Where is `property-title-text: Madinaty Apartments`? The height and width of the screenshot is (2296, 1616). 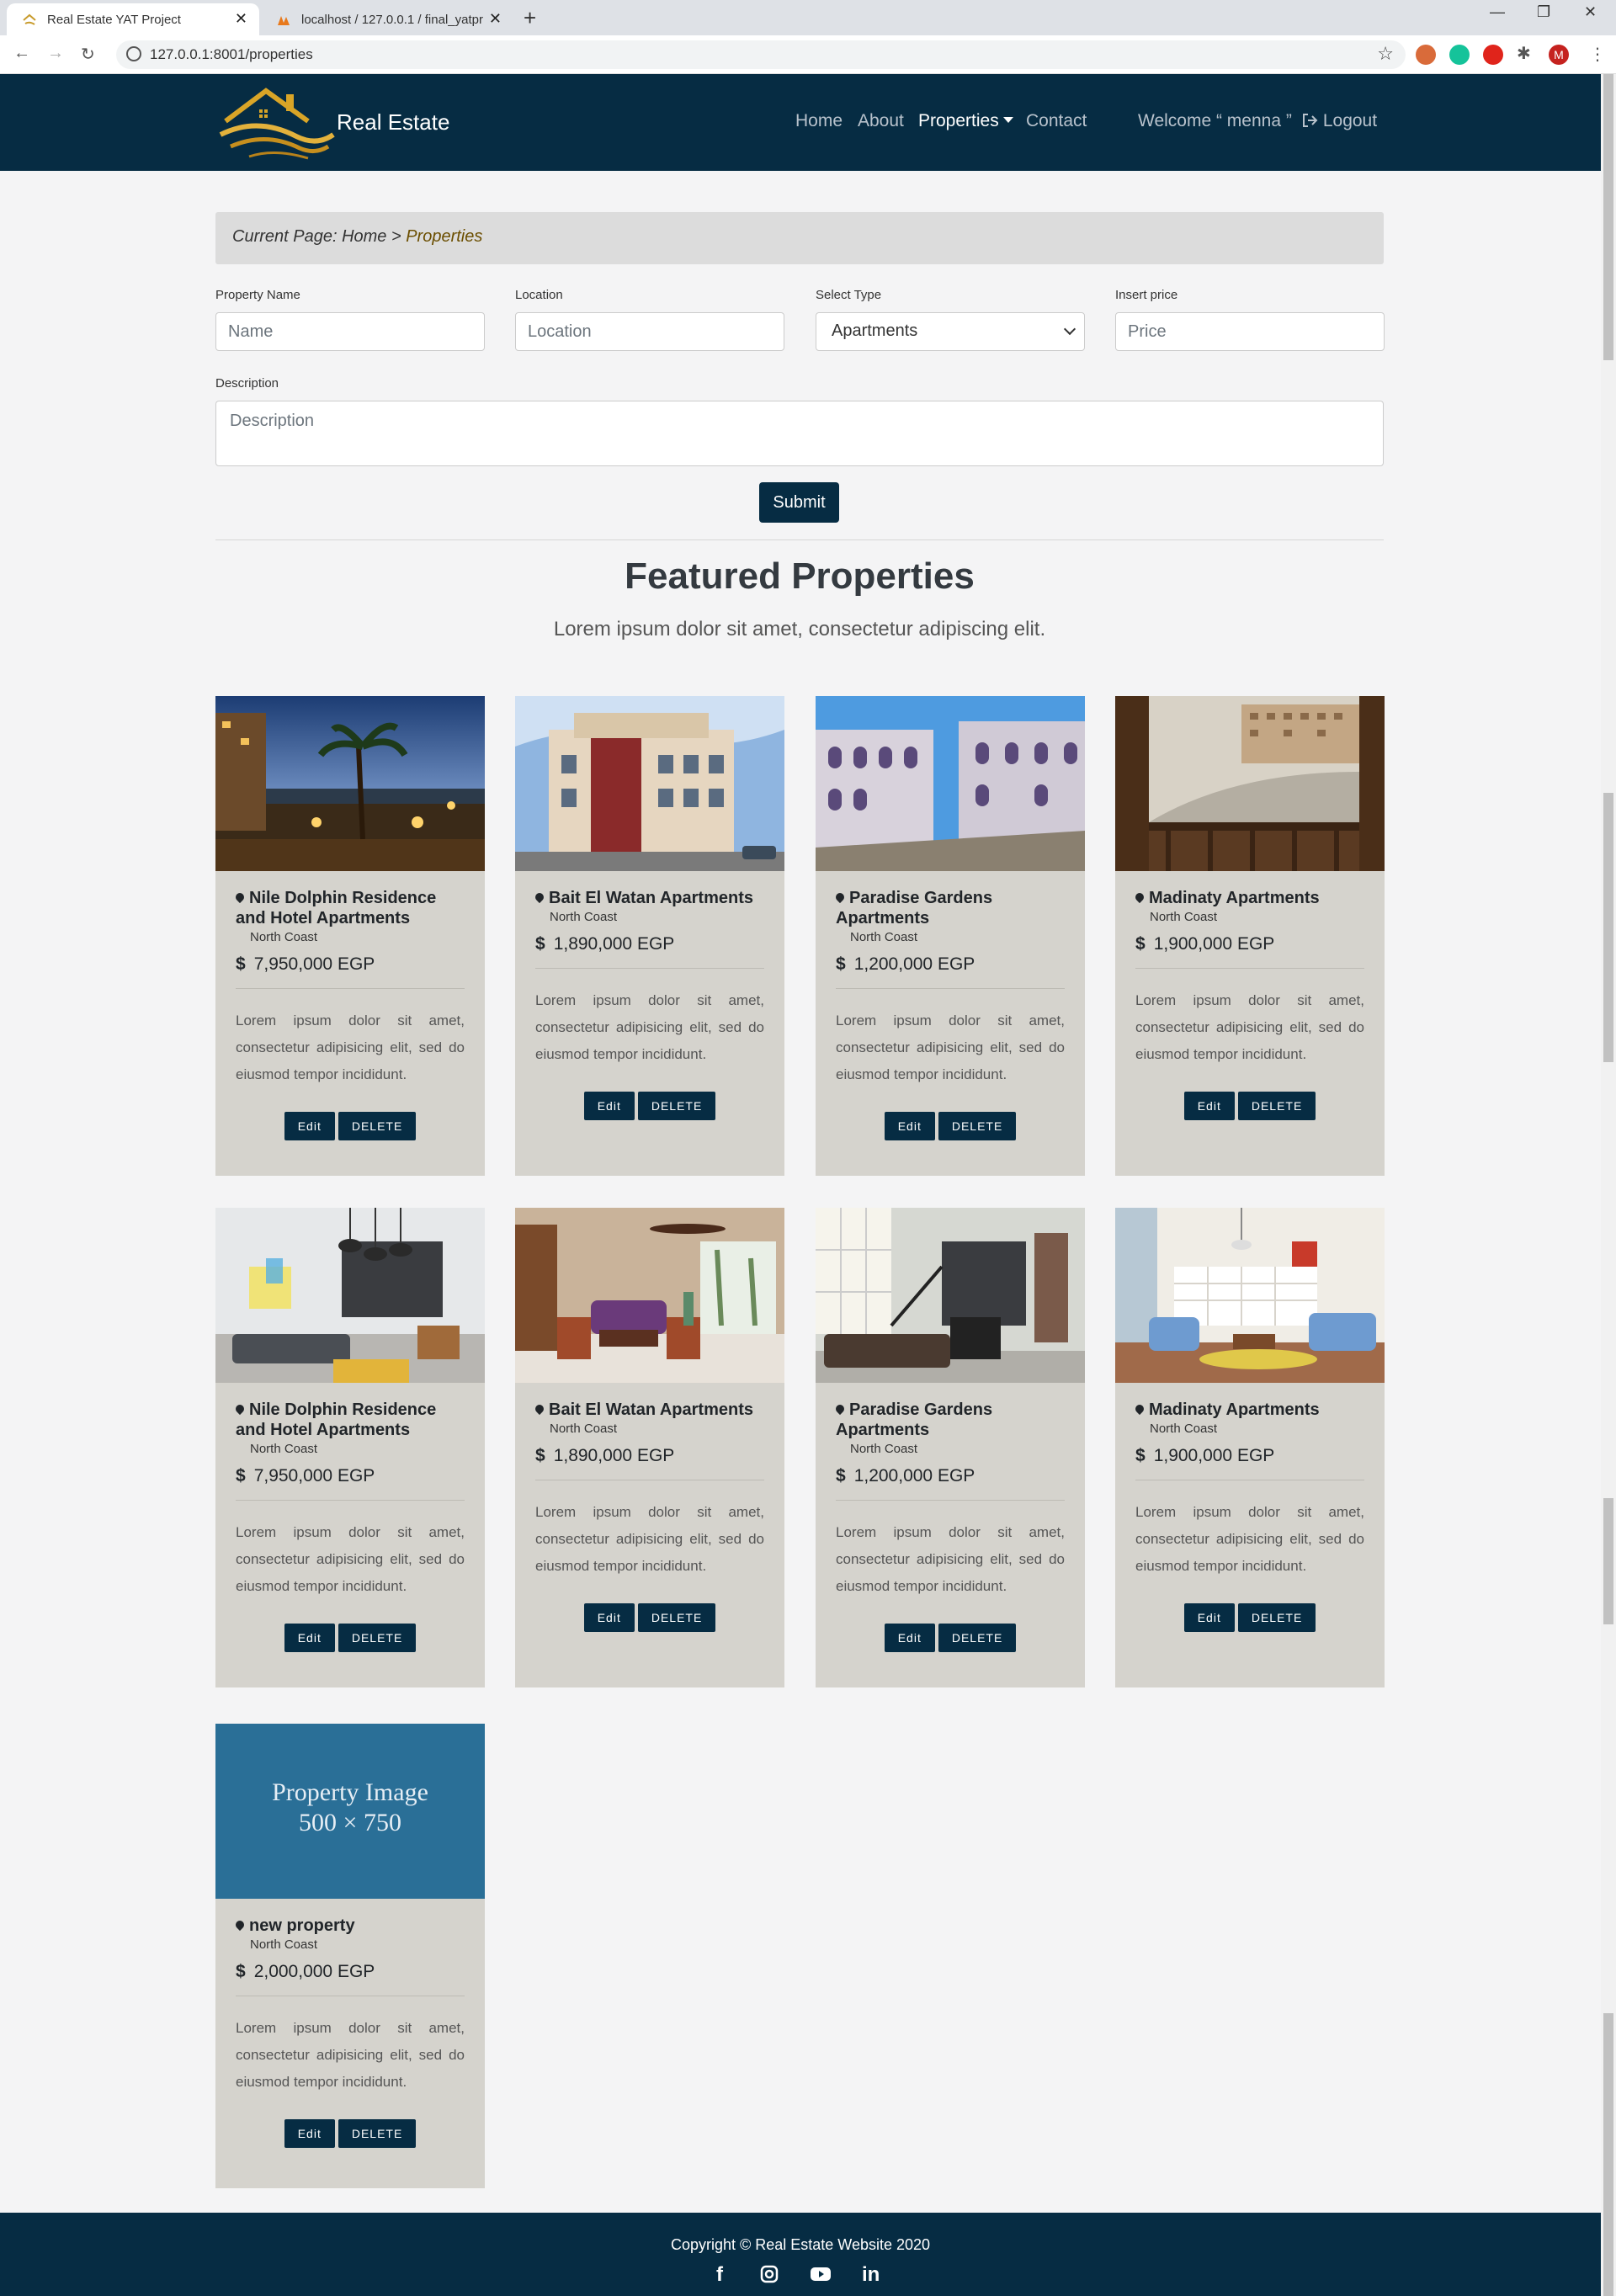 property-title-text: Madinaty Apartments is located at coordinates (1234, 1409).